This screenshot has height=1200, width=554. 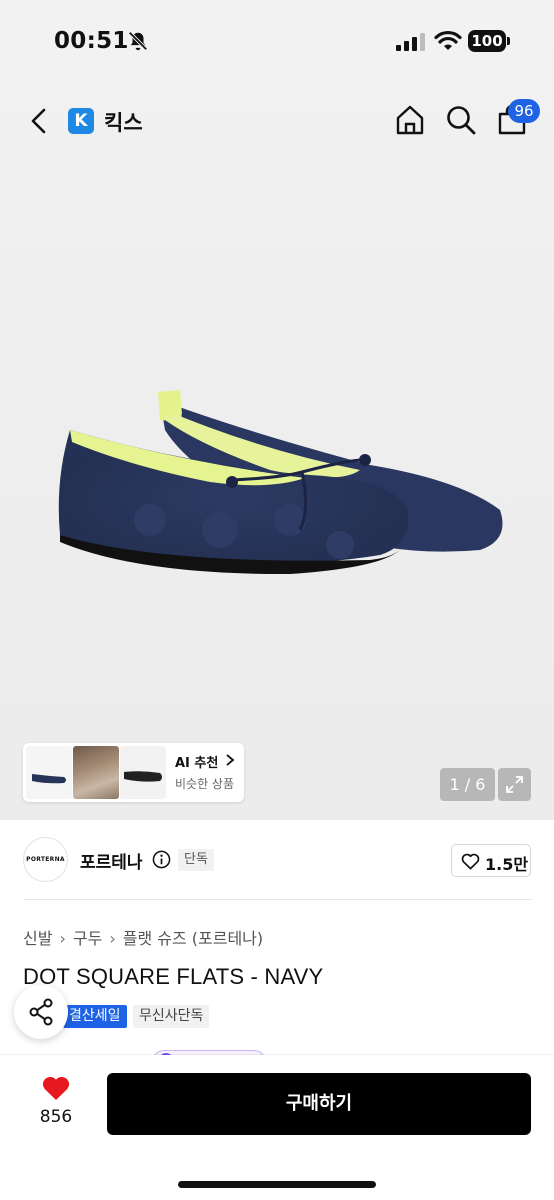 What do you see at coordinates (40, 121) in the screenshot?
I see `back-icon` at bounding box center [40, 121].